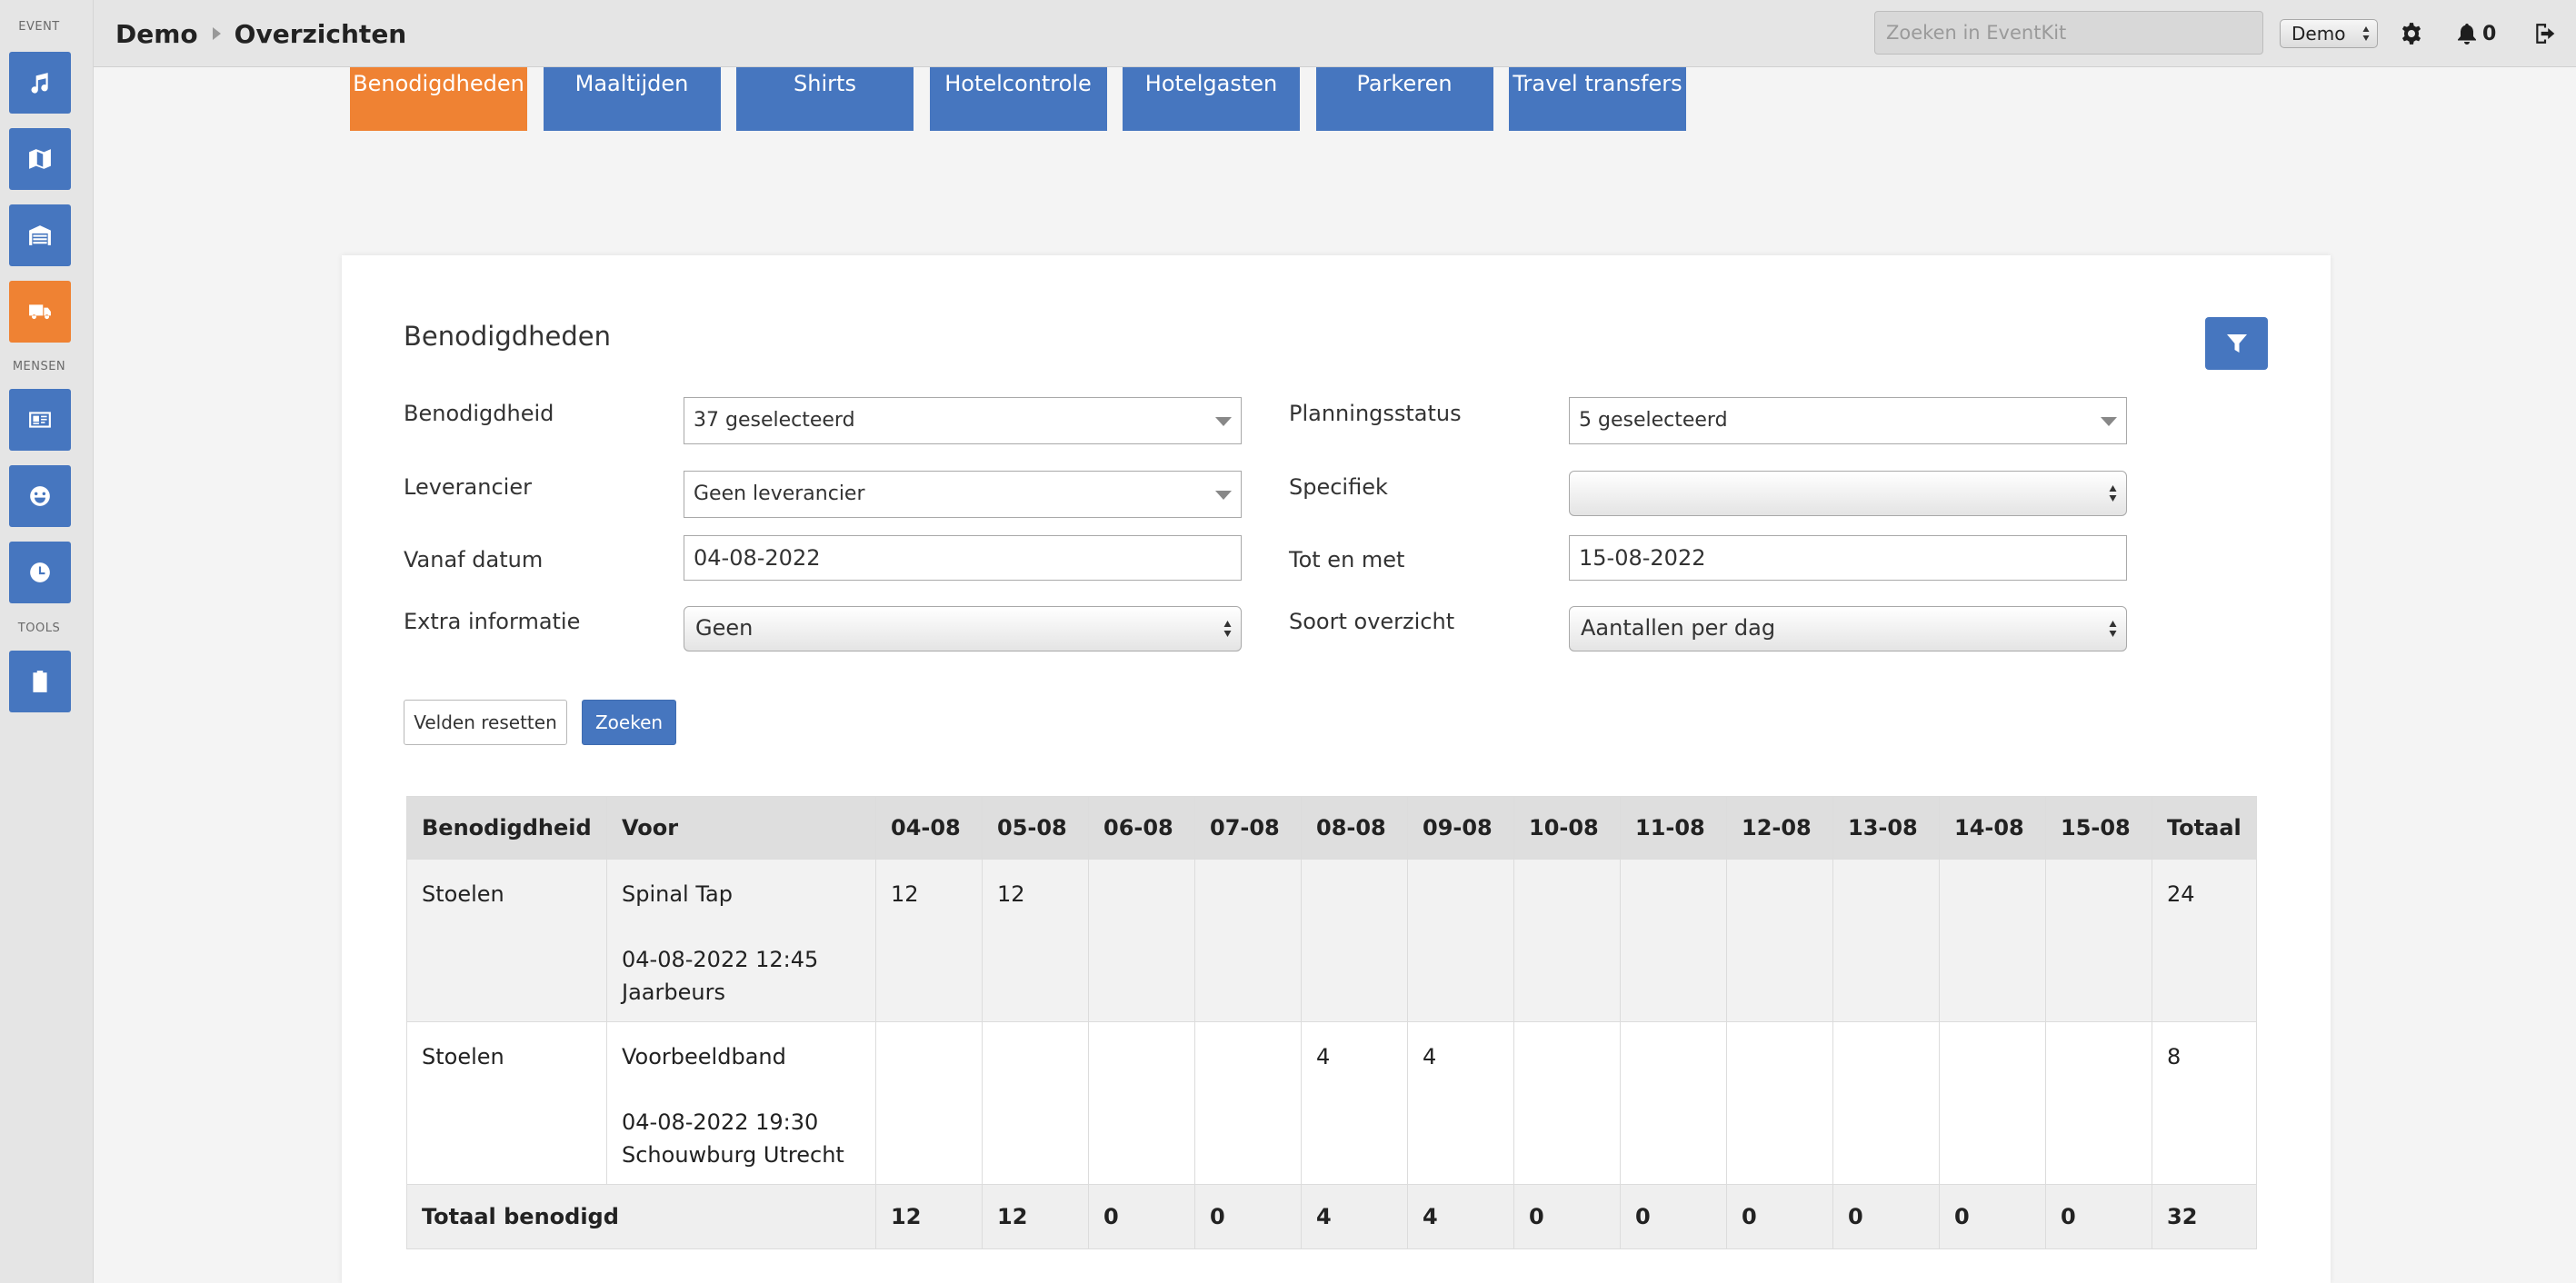 Image resolution: width=2576 pixels, height=1283 pixels. What do you see at coordinates (1211, 99) in the screenshot?
I see `tab-hotelgasten: Hotelgasten` at bounding box center [1211, 99].